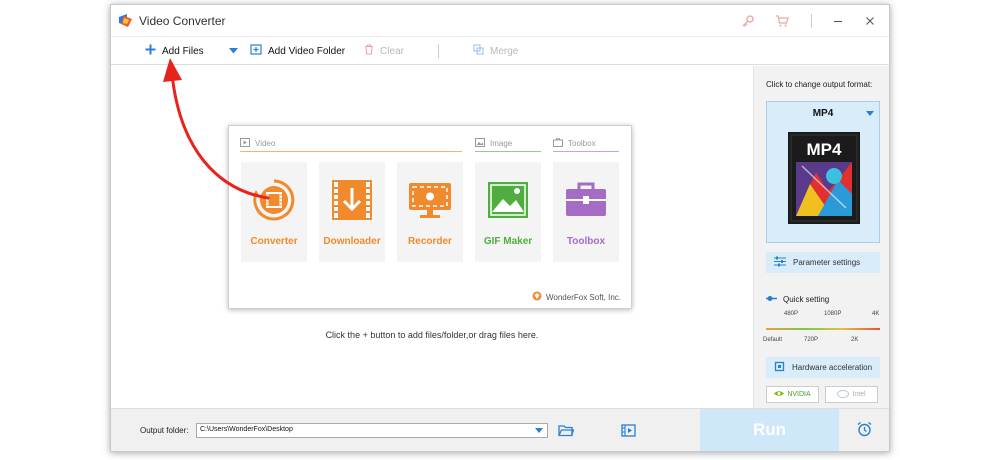 This screenshot has width=1000, height=460. I want to click on merge-button: Merge, so click(495, 51).